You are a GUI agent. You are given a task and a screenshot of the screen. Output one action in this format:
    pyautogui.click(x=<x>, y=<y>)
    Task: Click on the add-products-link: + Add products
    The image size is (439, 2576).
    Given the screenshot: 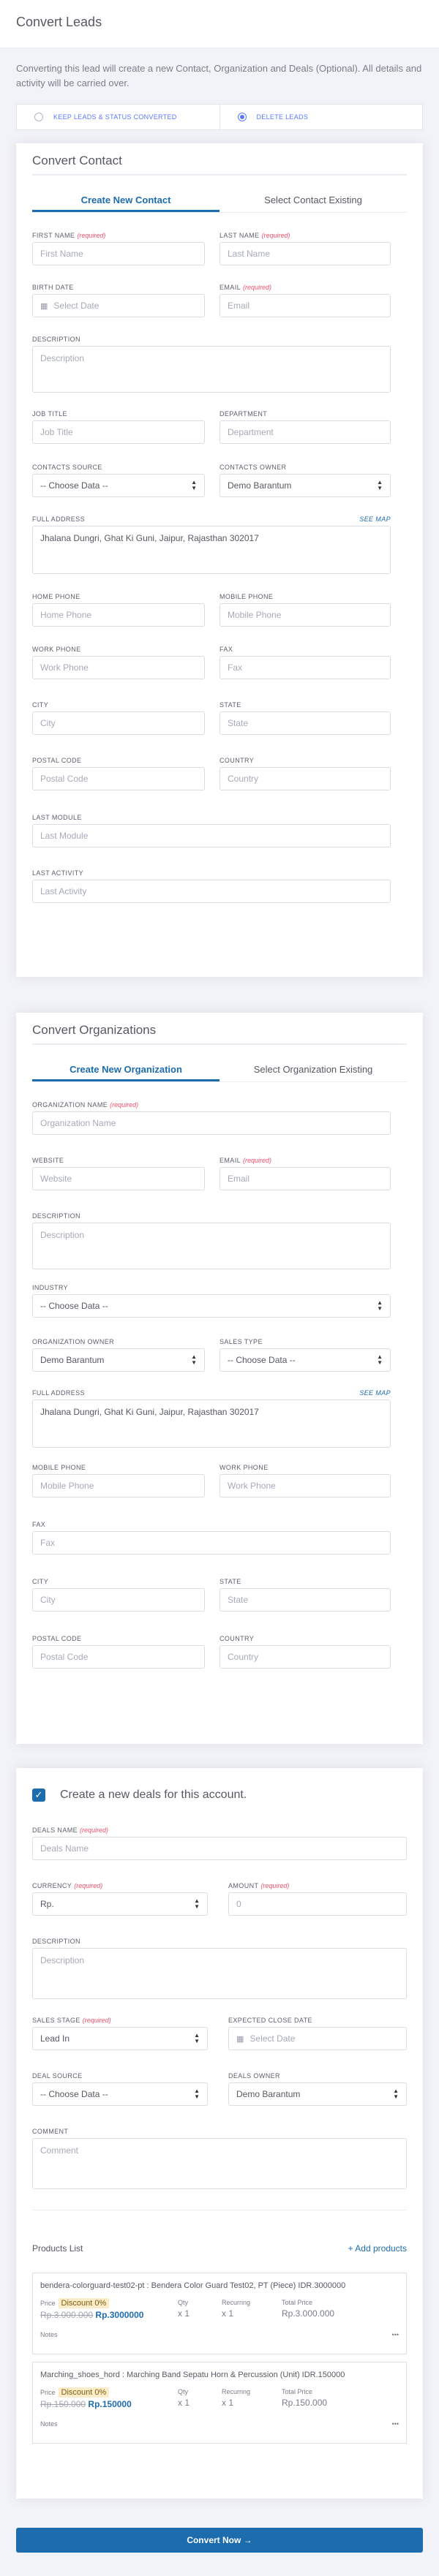 What is the action you would take?
    pyautogui.click(x=377, y=2248)
    